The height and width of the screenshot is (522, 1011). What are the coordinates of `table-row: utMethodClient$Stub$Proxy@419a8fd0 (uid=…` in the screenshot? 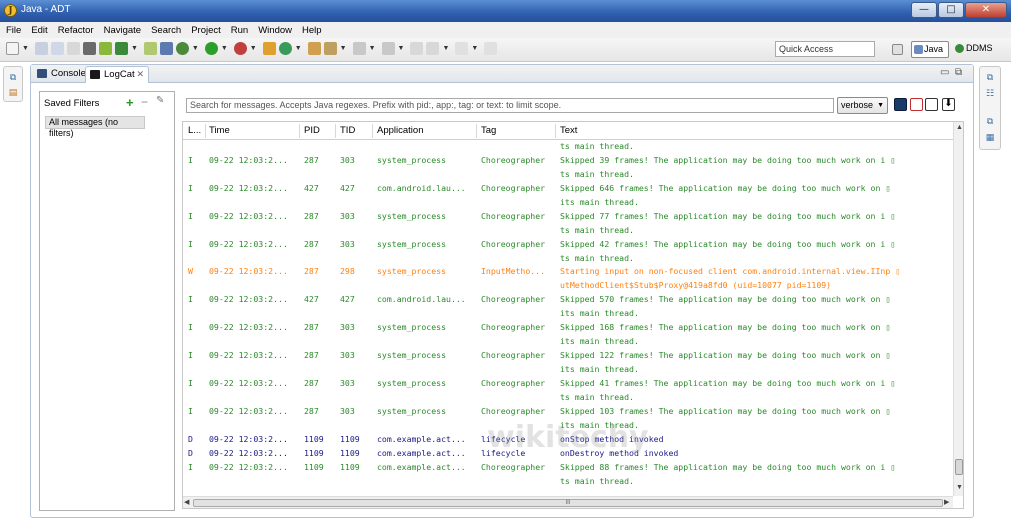 It's located at (568, 287).